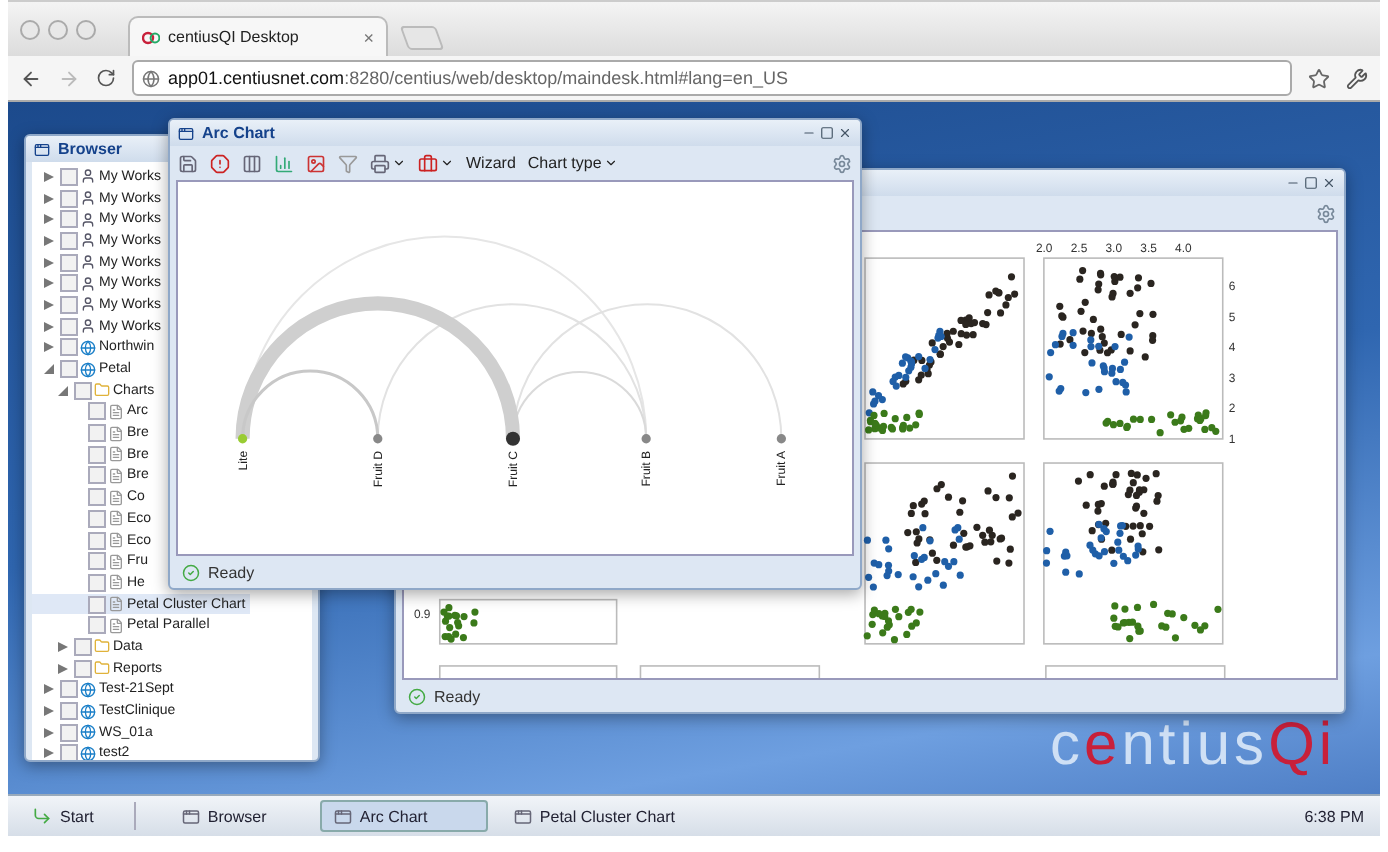 This screenshot has width=1388, height=852. Describe the element at coordinates (30, 29) in the screenshot. I see `window-close-button` at that location.